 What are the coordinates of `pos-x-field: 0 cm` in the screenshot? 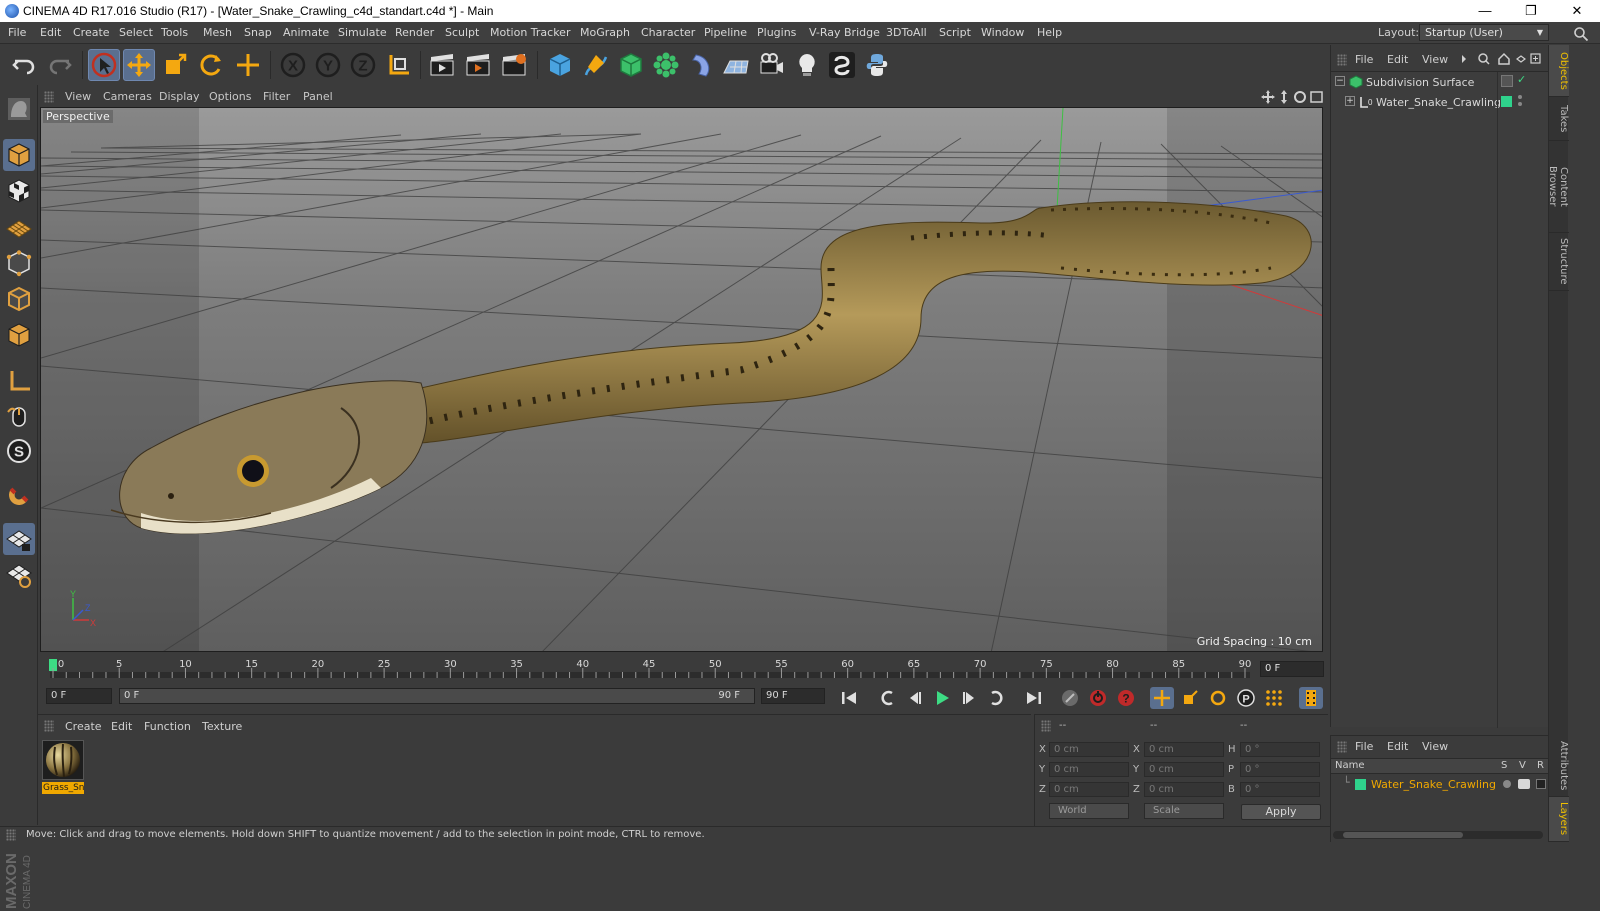 It's located at (1089, 749).